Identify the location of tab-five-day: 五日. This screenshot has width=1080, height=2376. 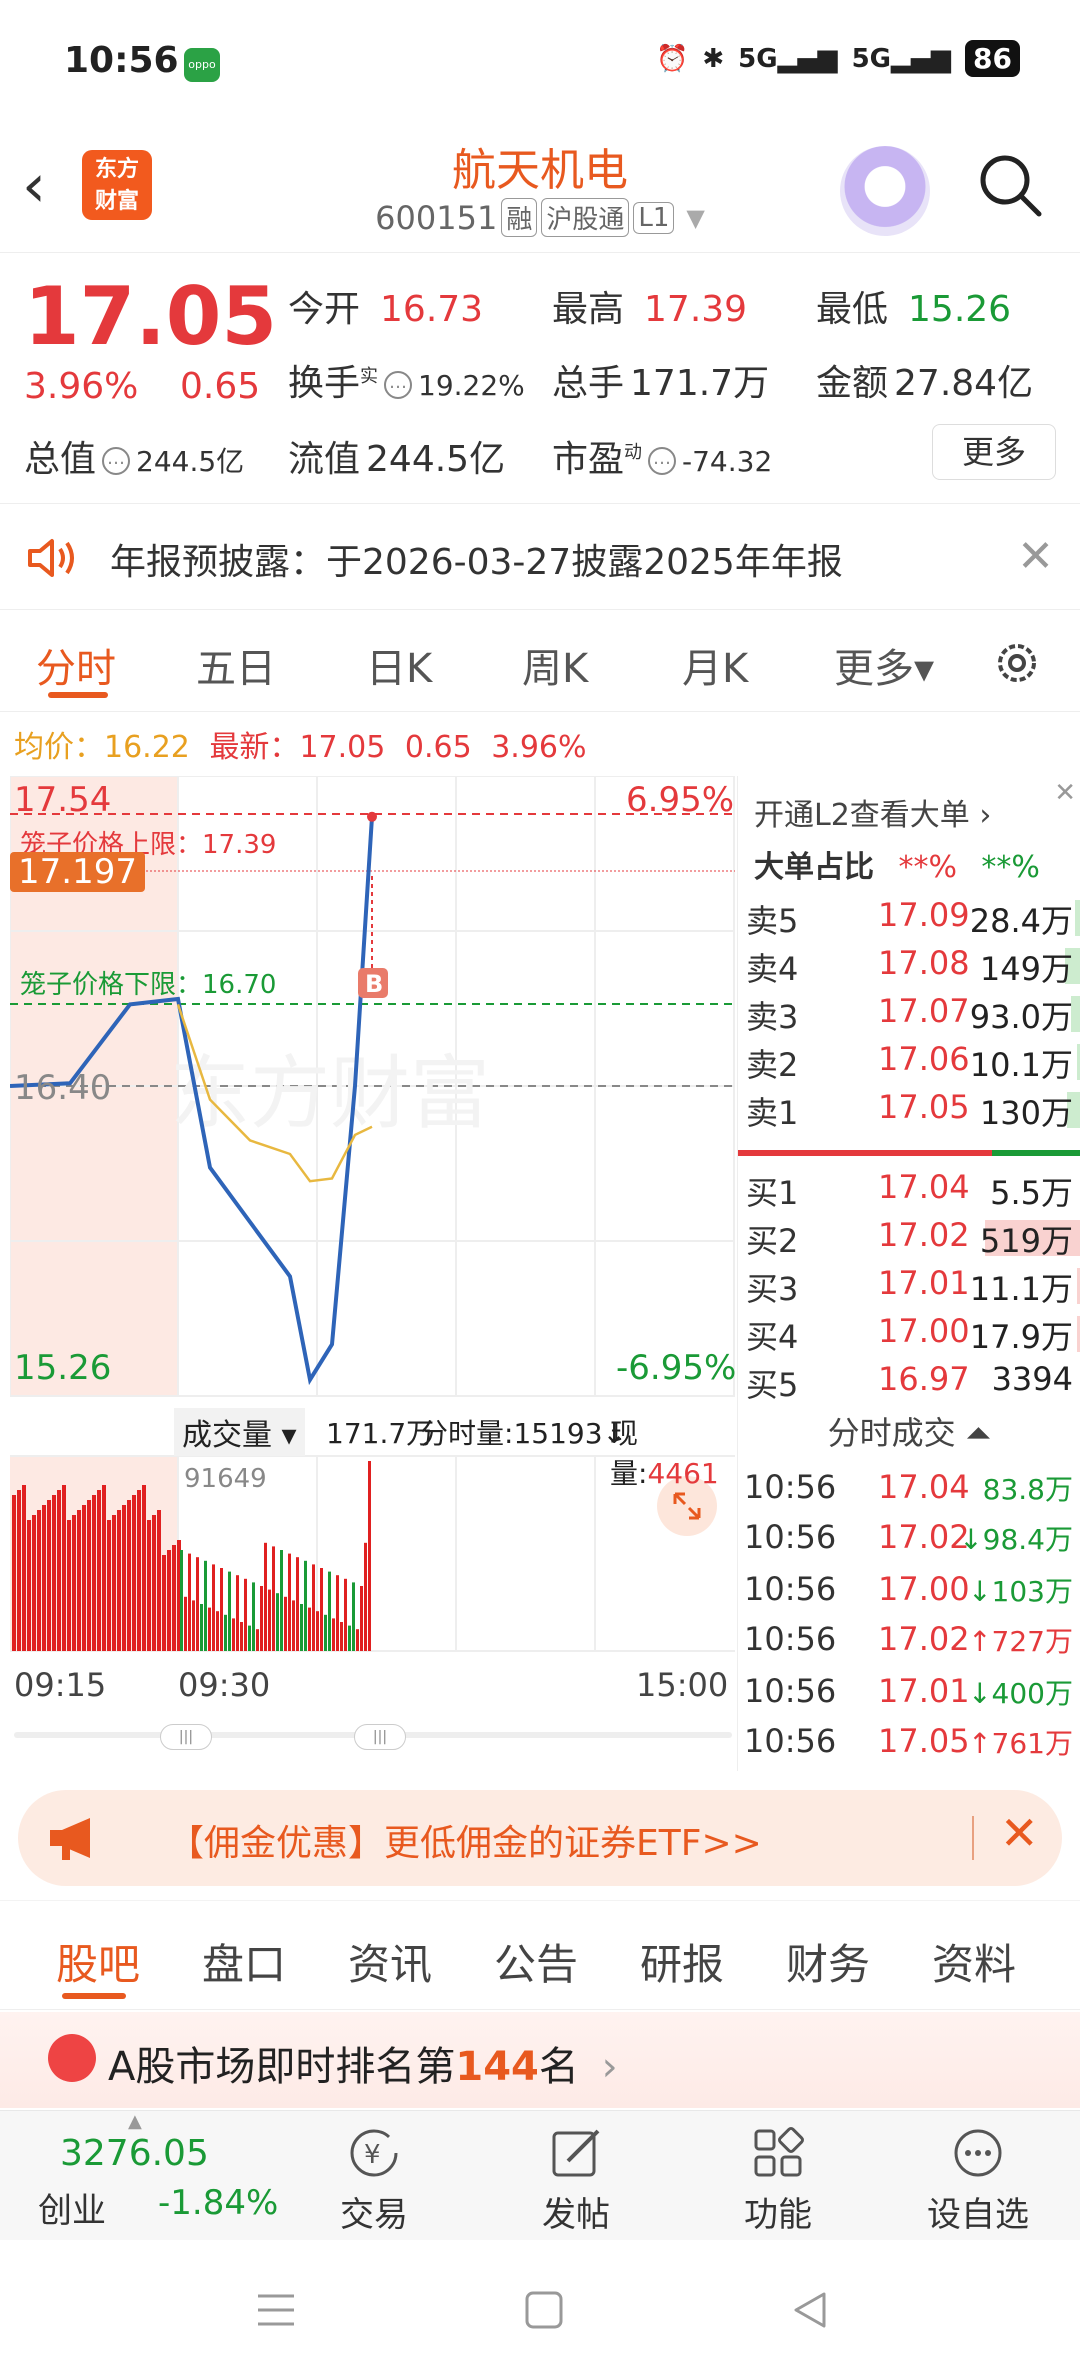
(236, 665).